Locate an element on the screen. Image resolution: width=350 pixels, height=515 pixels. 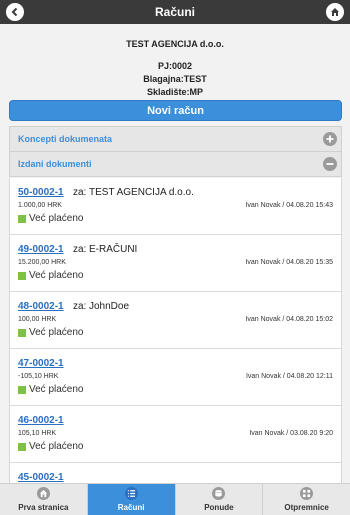
back-button is located at coordinates (15, 12).